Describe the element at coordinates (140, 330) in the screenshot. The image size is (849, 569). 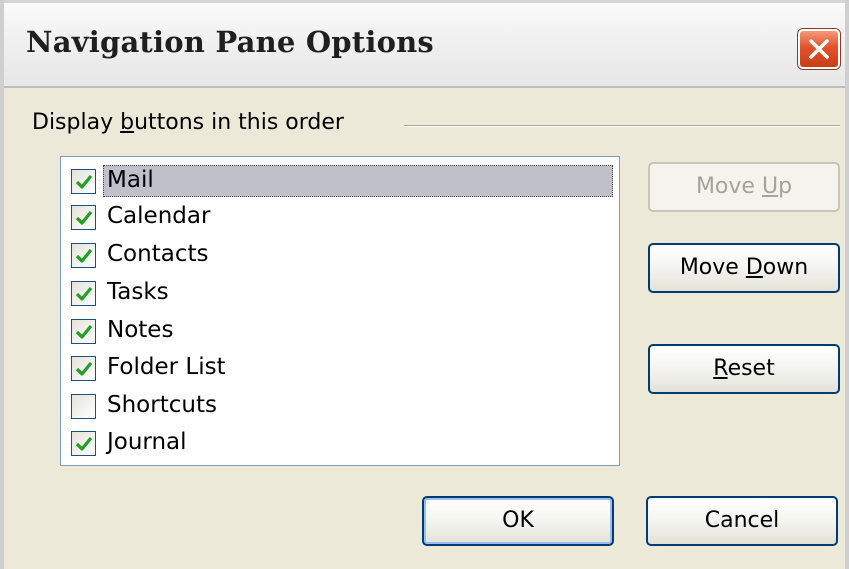
I see `list-item-label: Notes` at that location.